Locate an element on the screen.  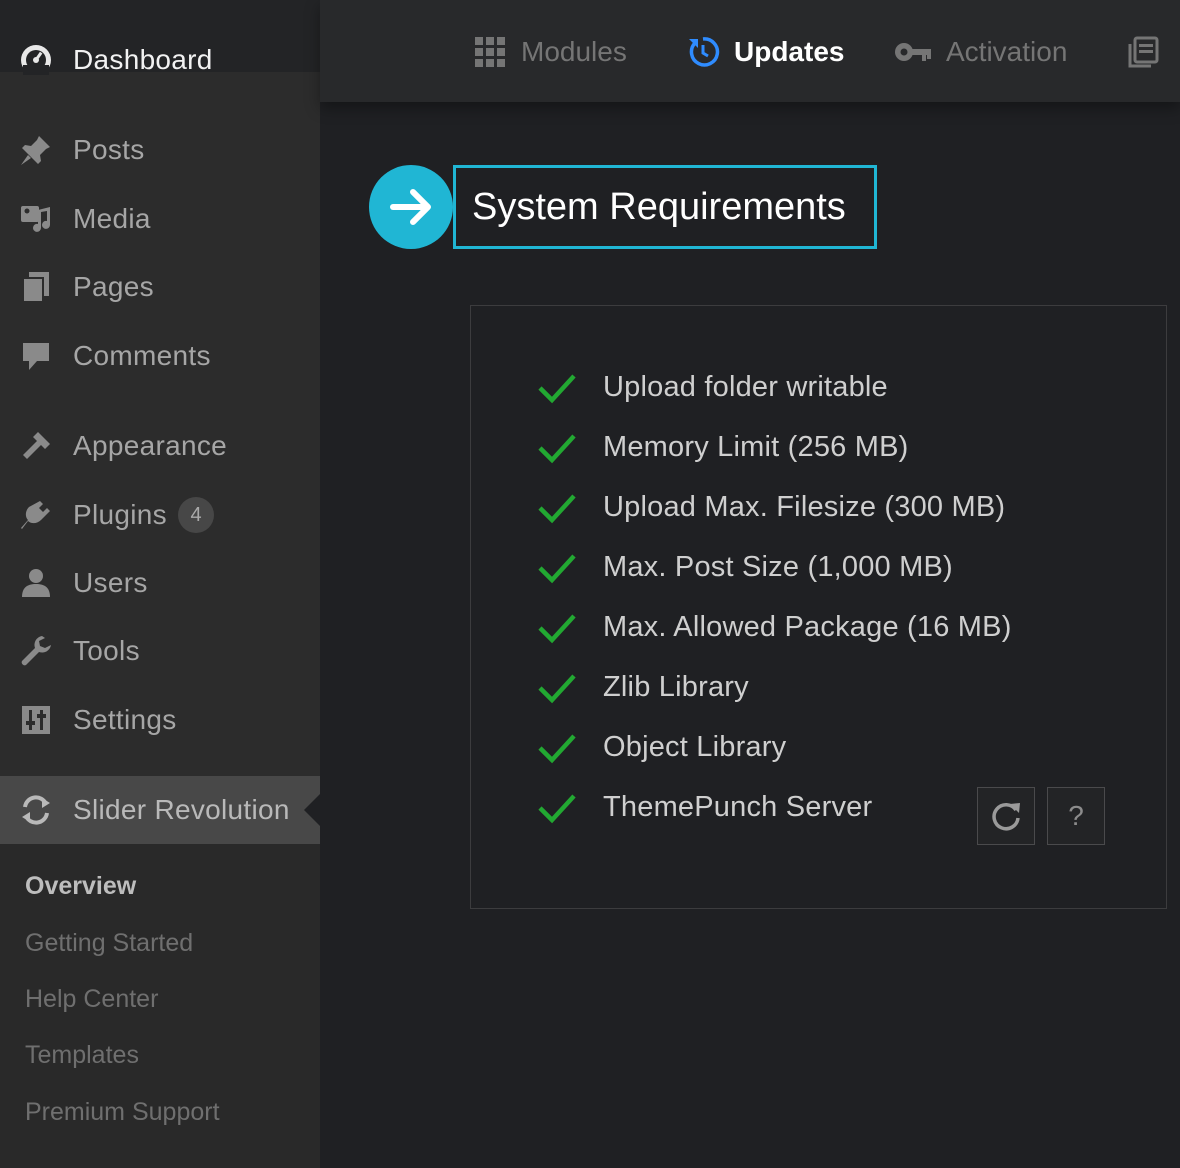
section-title-text: System Requirements is located at coordinates (659, 206).